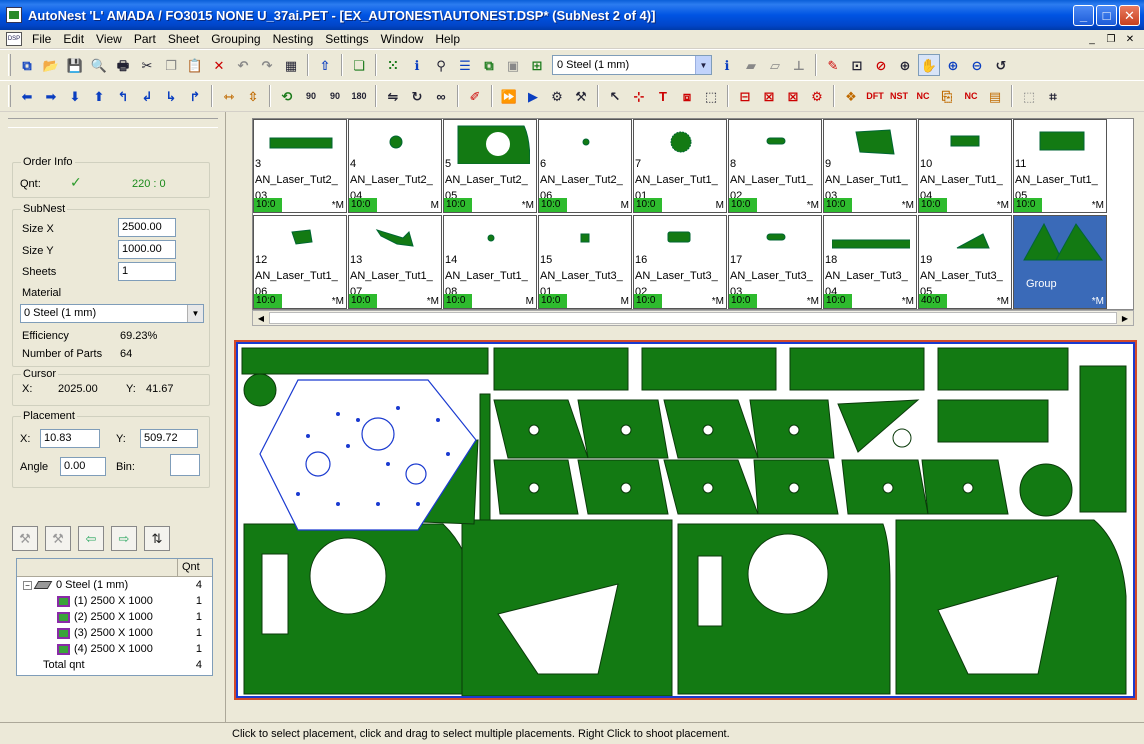  I want to click on filter-icon: ⚲, so click(441, 65).